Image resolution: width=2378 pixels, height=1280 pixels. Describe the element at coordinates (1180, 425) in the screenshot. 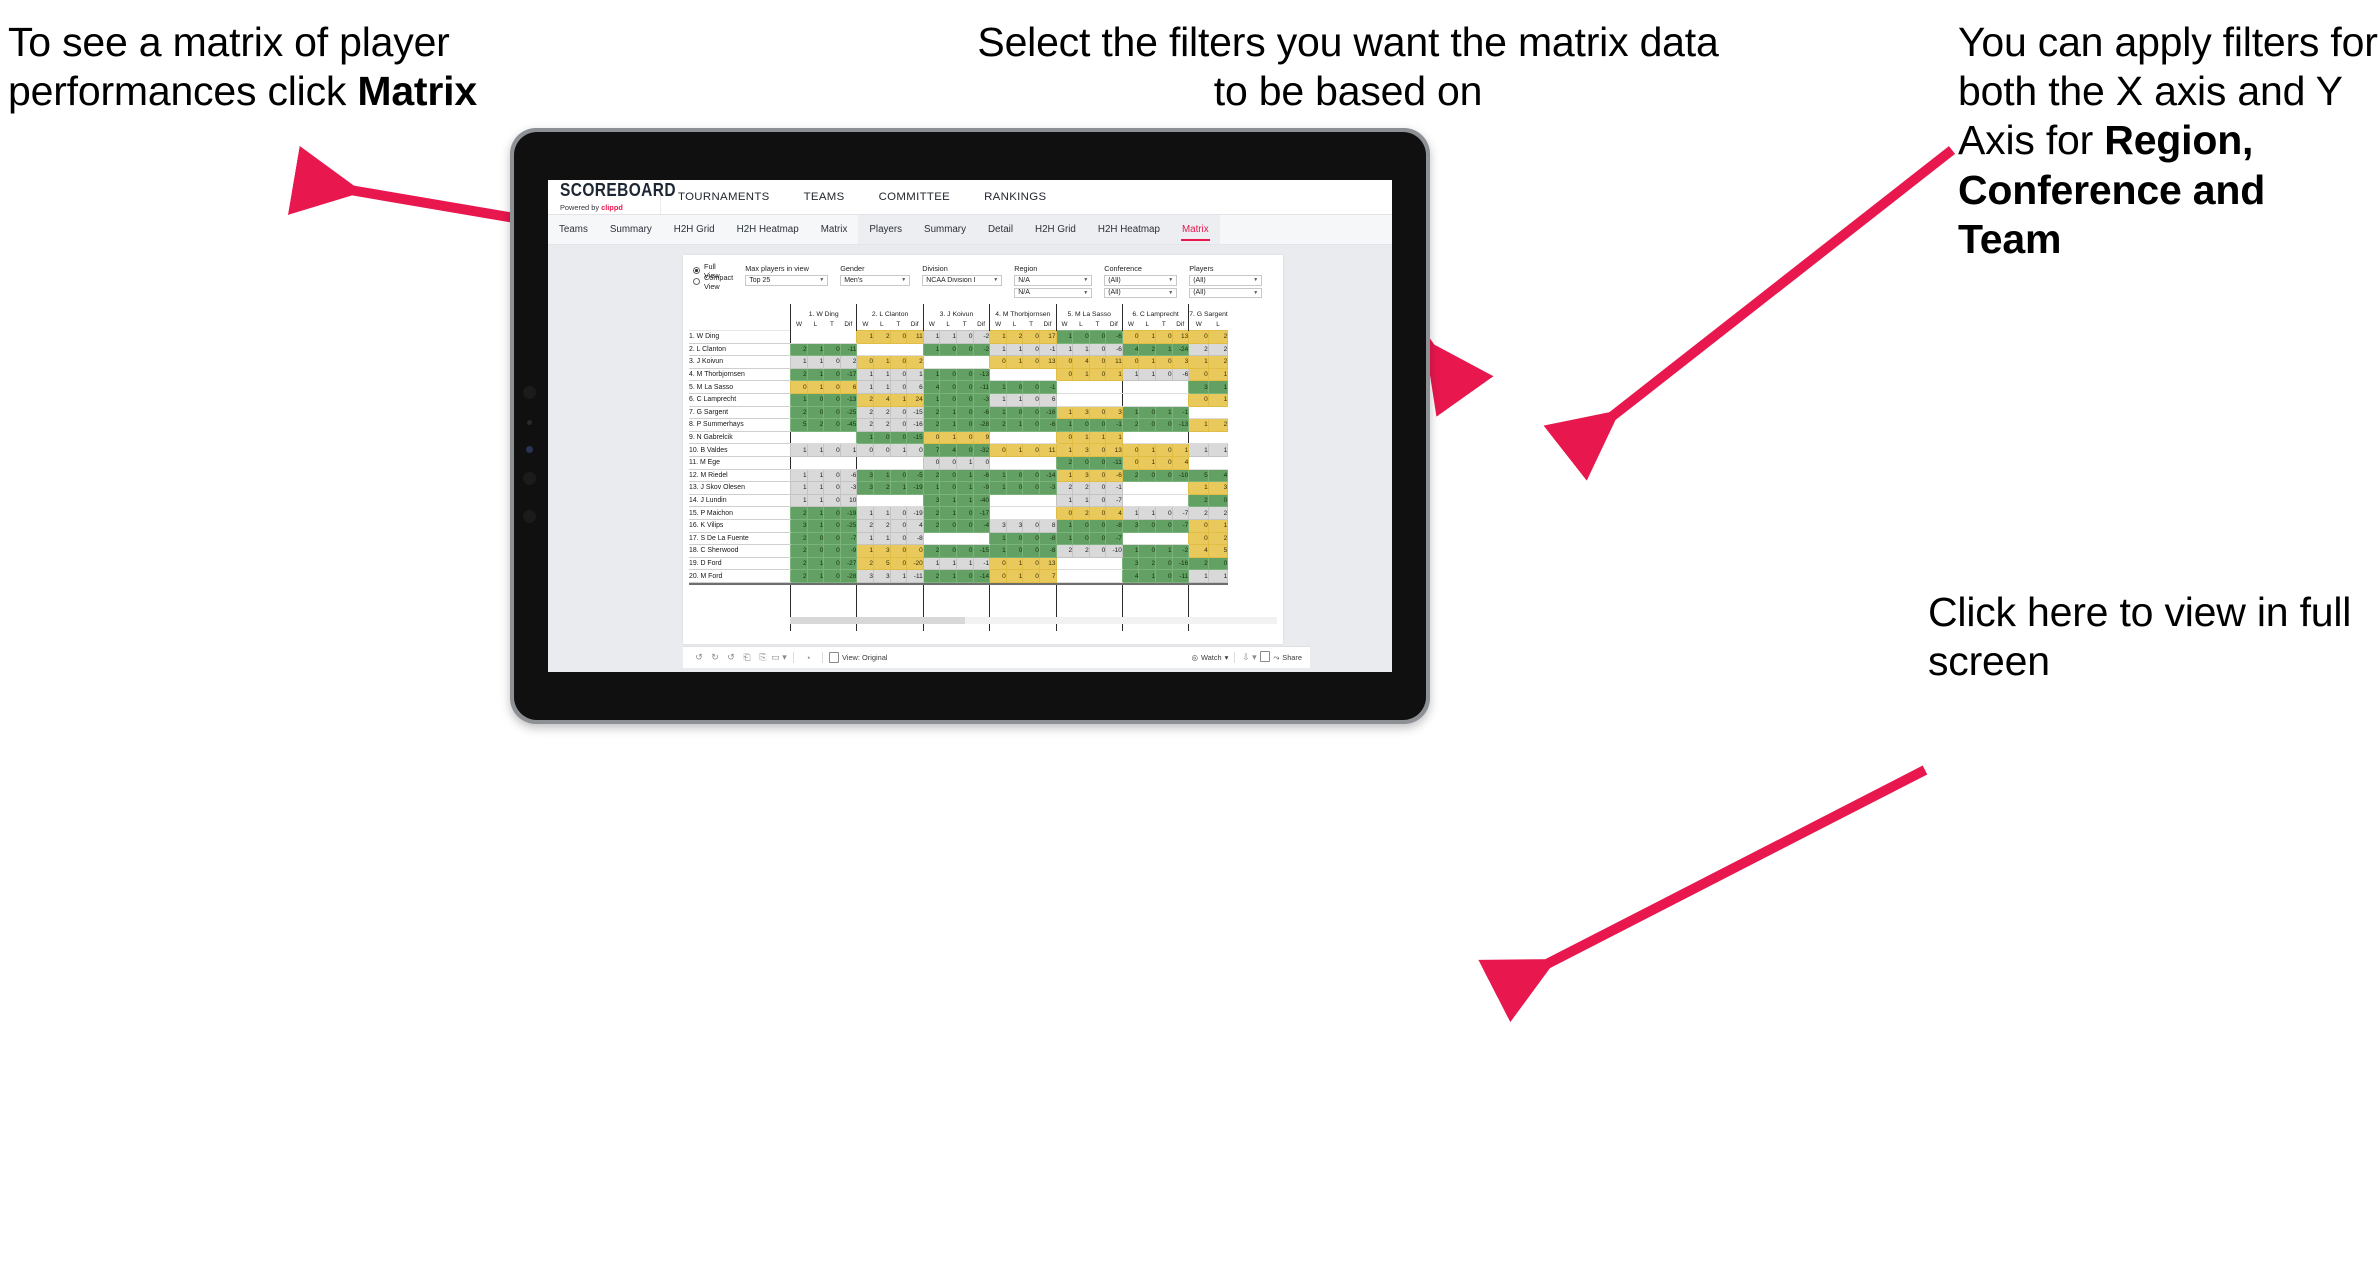

I see `matrix-cell: -13` at that location.